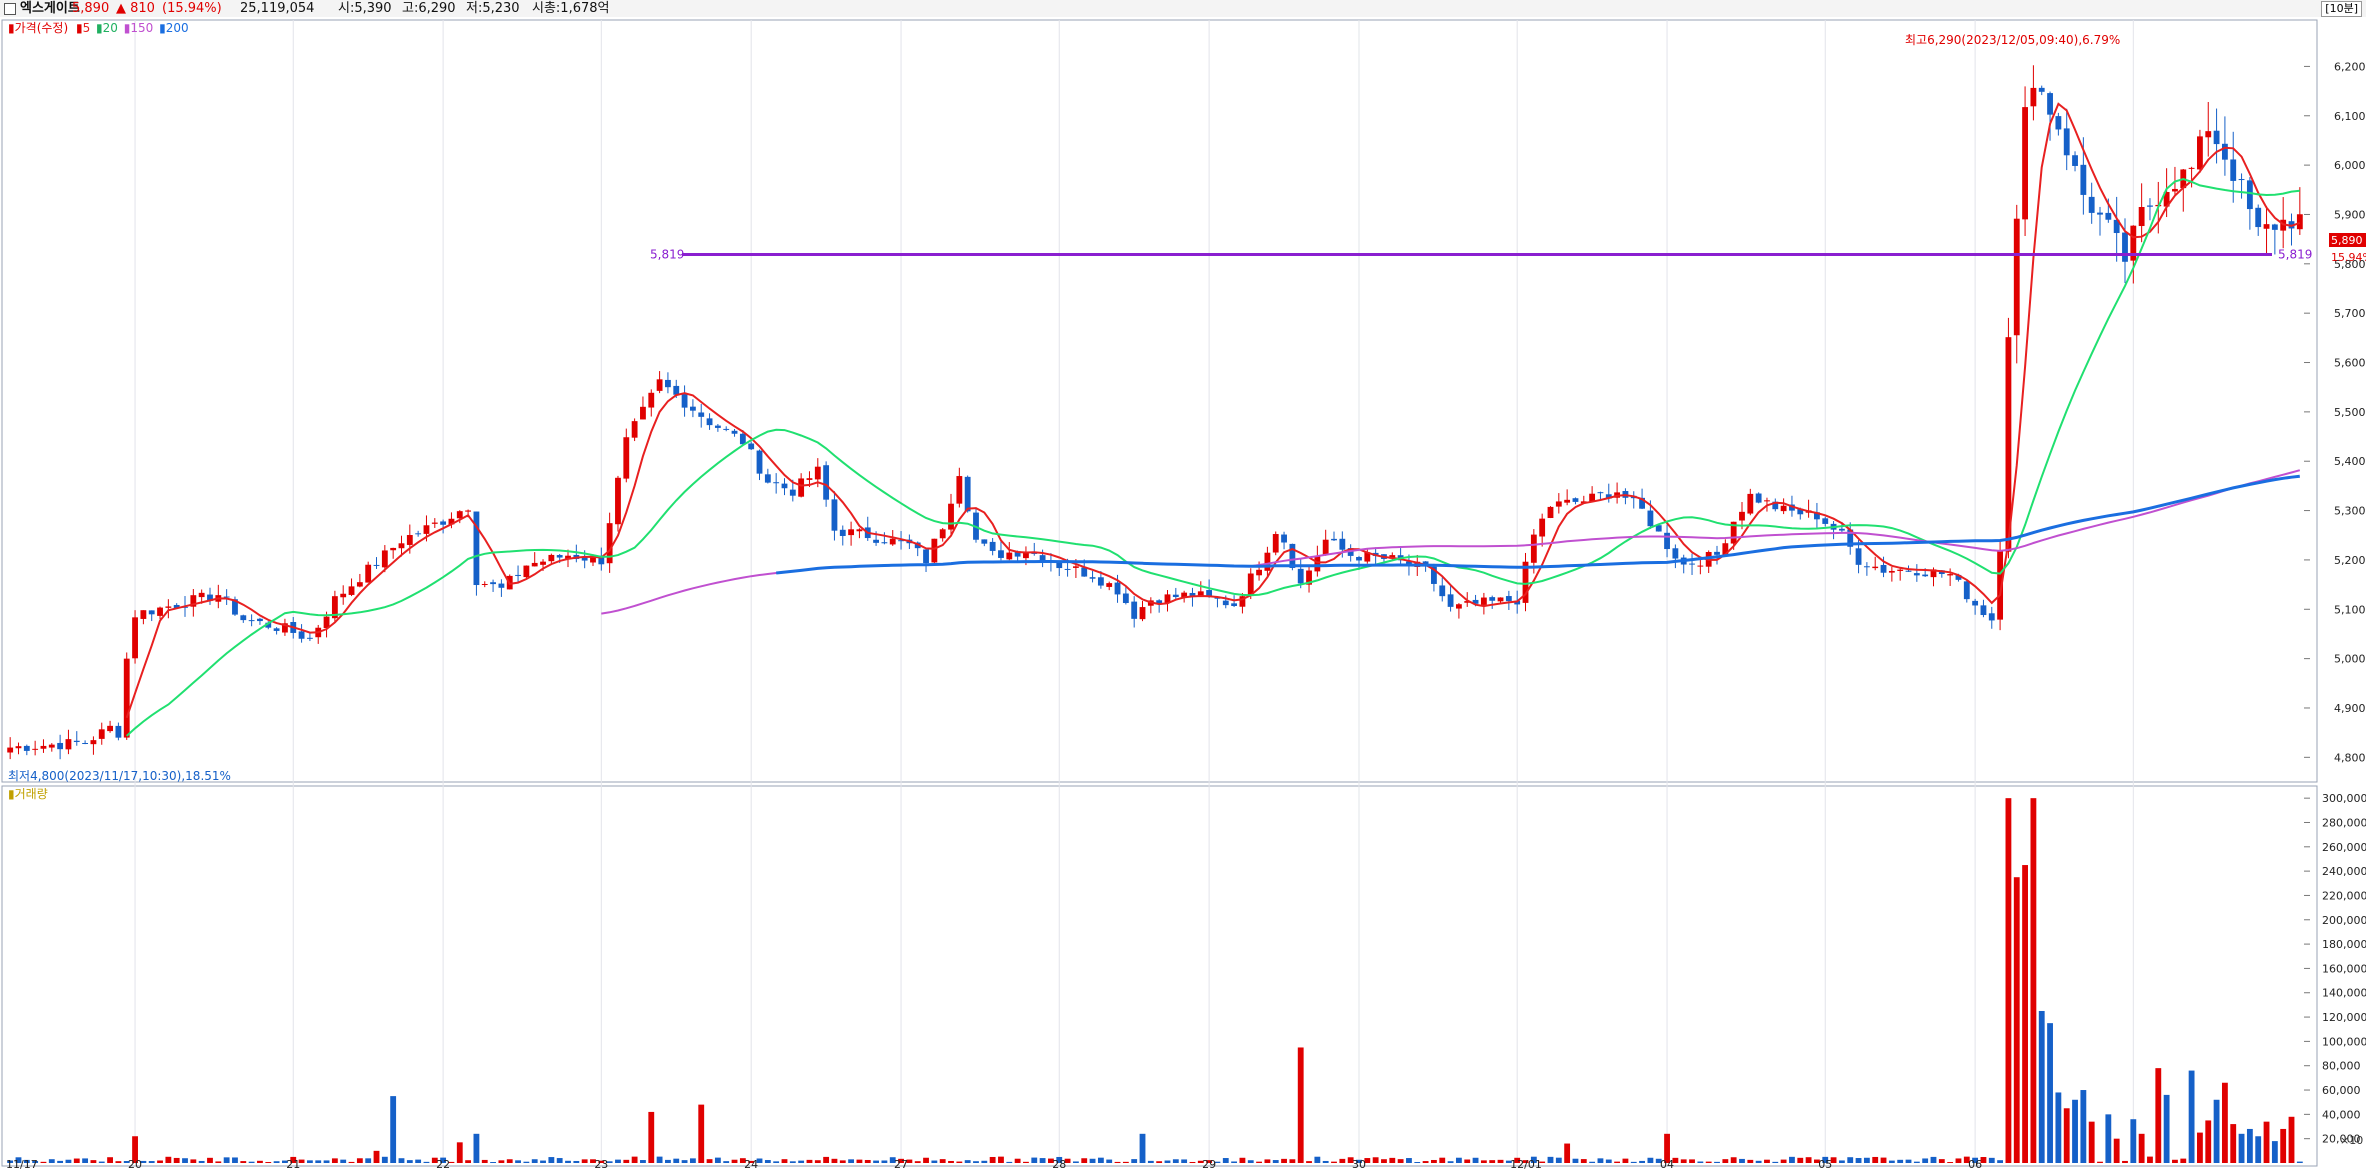 This screenshot has height=1170, width=2366. I want to click on x-tick-label: 12/01, so click(1526, 1164).